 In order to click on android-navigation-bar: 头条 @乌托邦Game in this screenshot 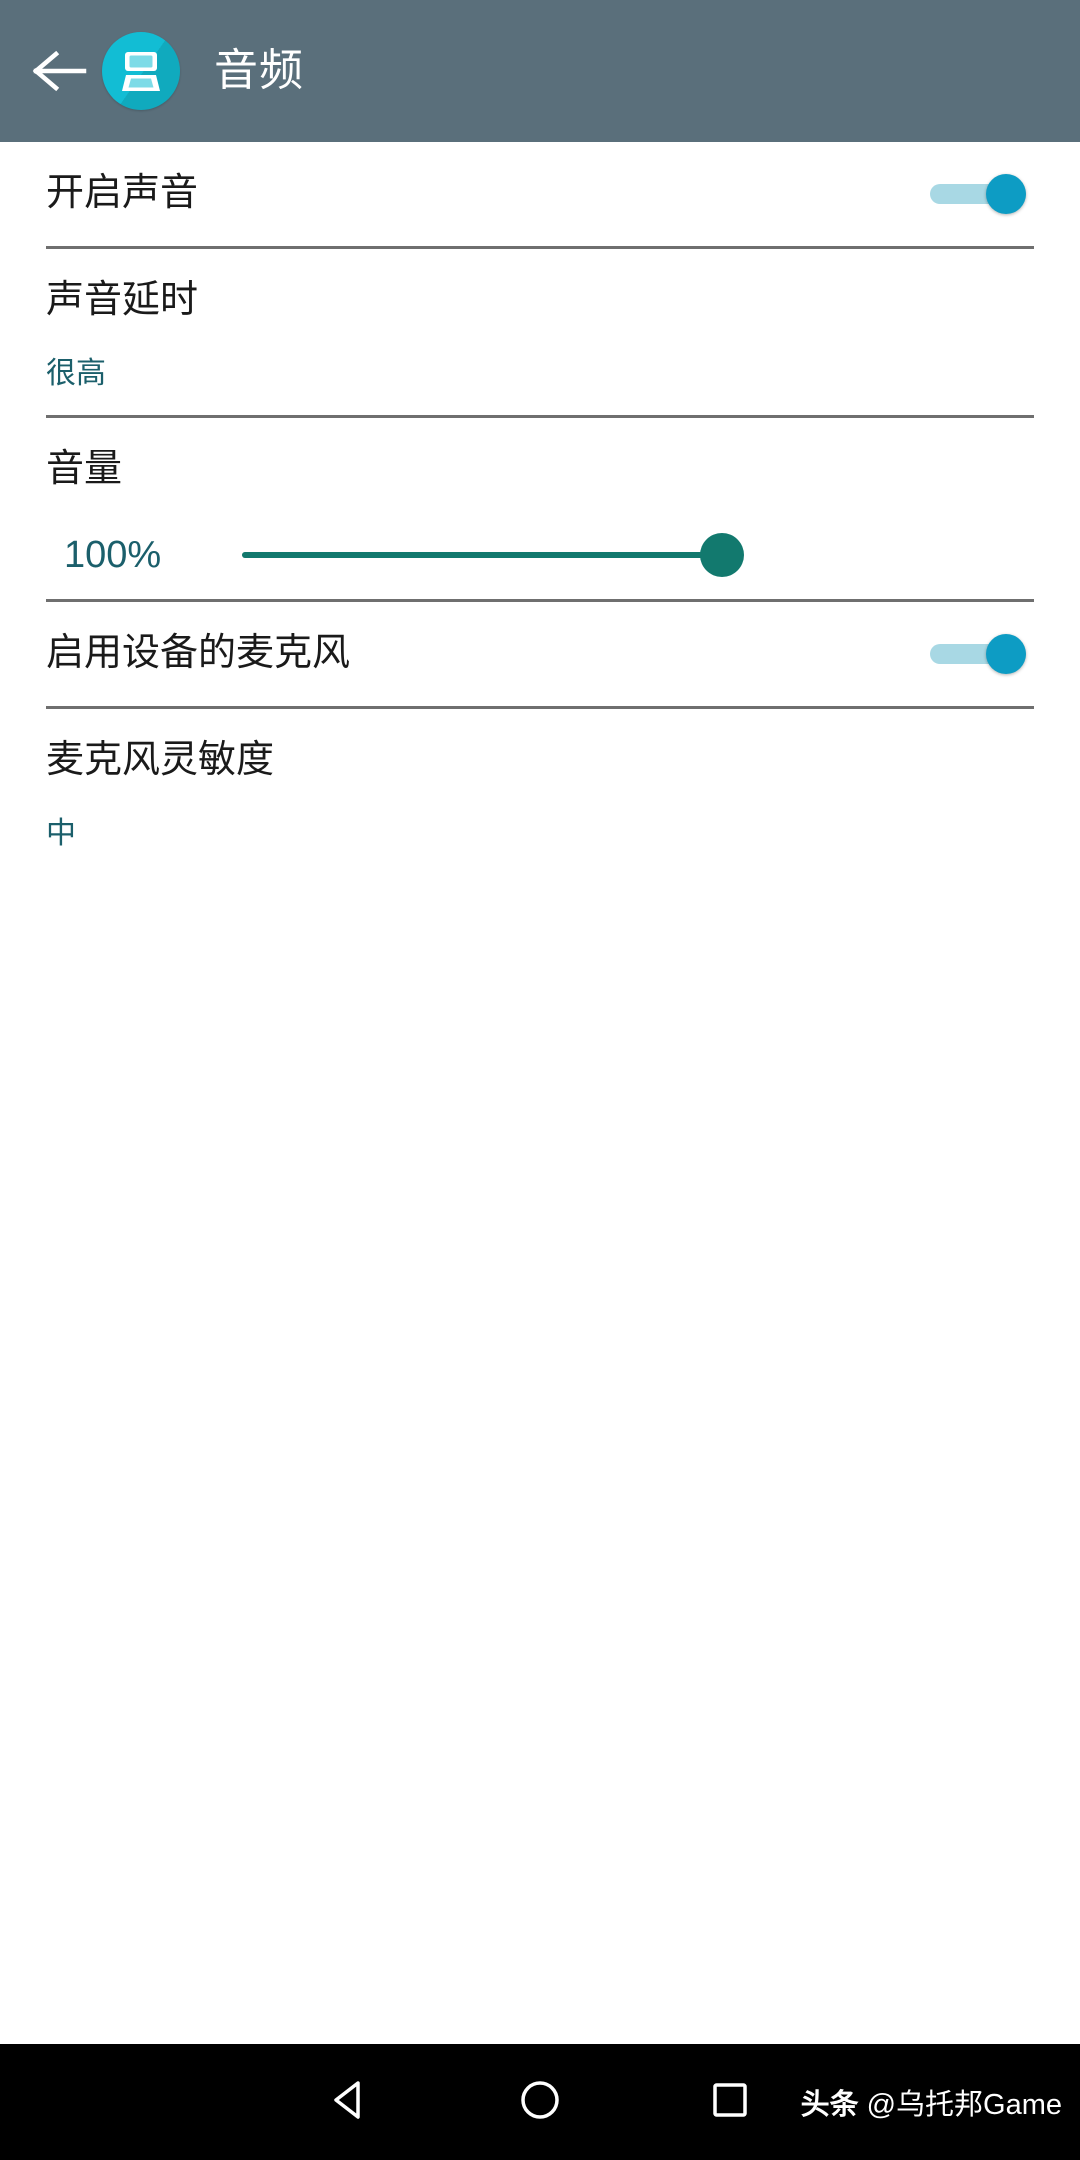, I will do `click(540, 2102)`.